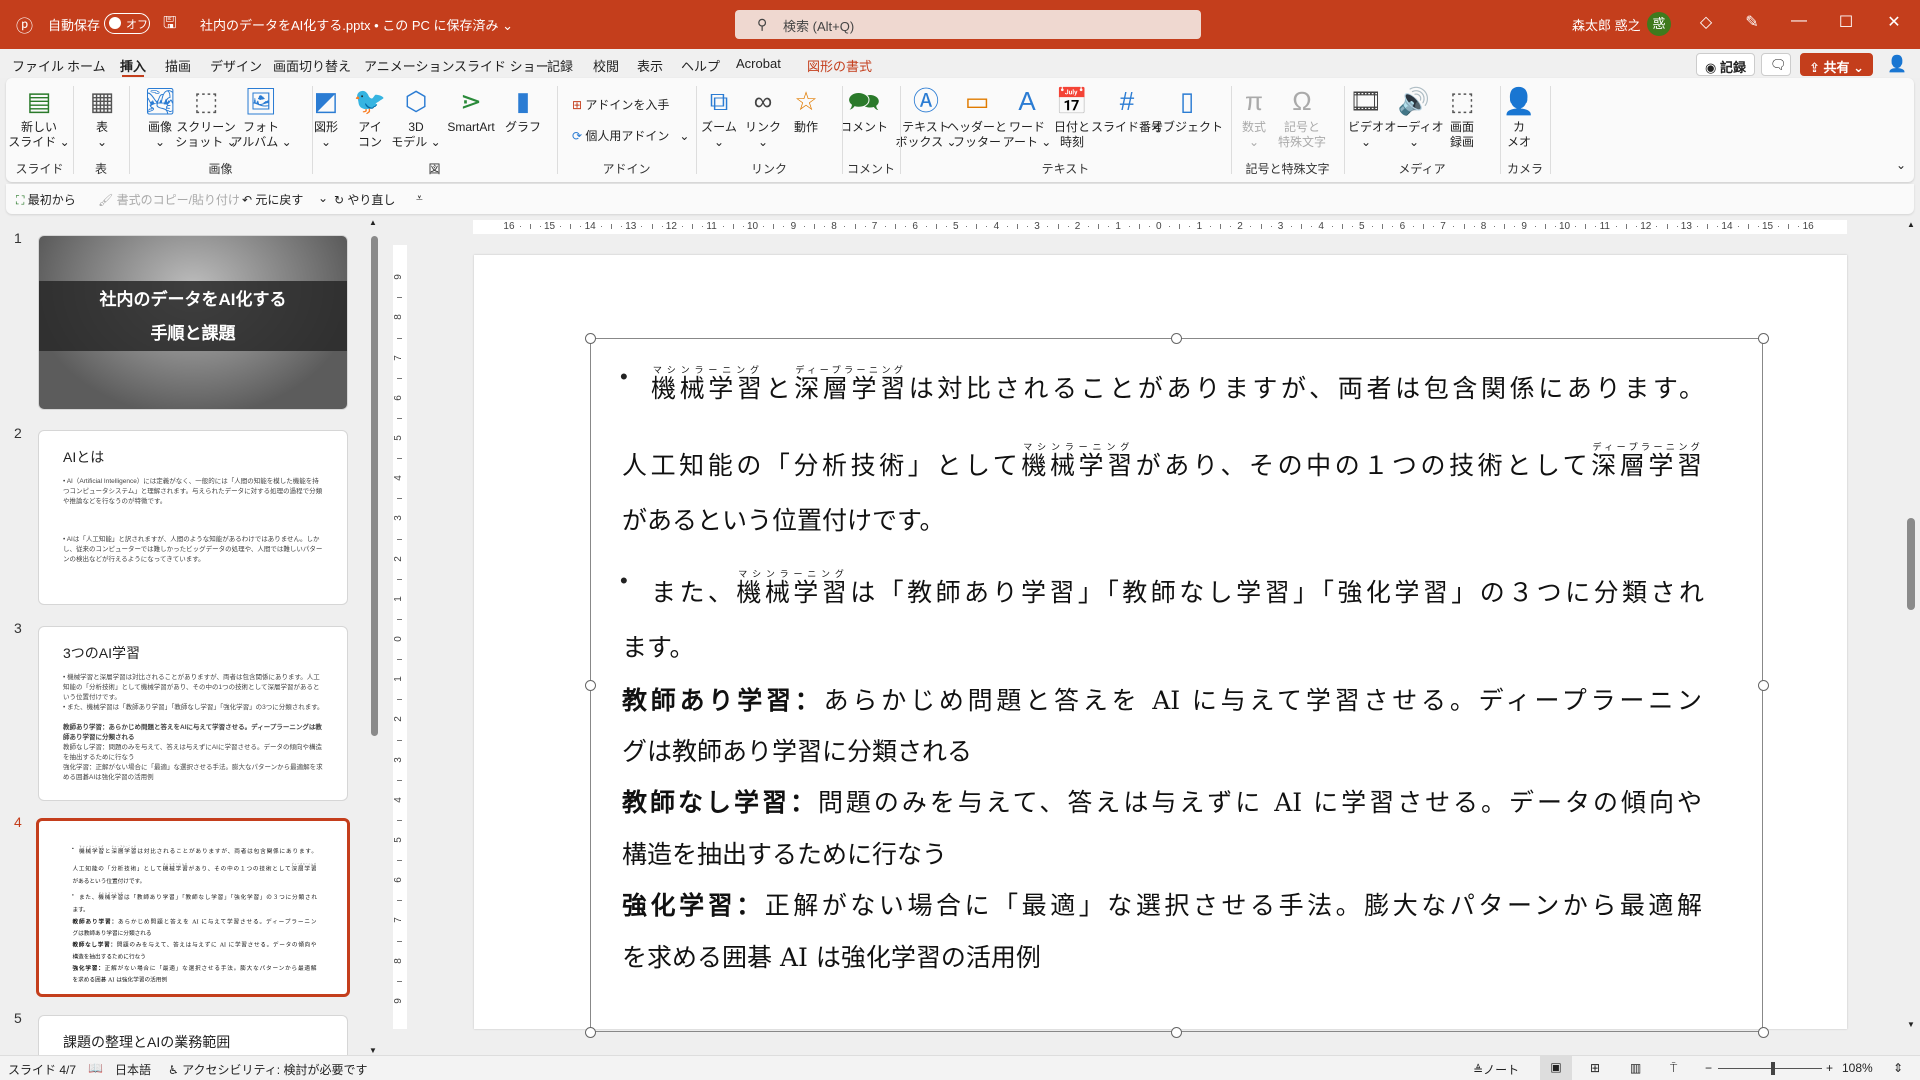 This screenshot has width=1920, height=1080. I want to click on customize-qat-icon: ⩡, so click(419, 198).